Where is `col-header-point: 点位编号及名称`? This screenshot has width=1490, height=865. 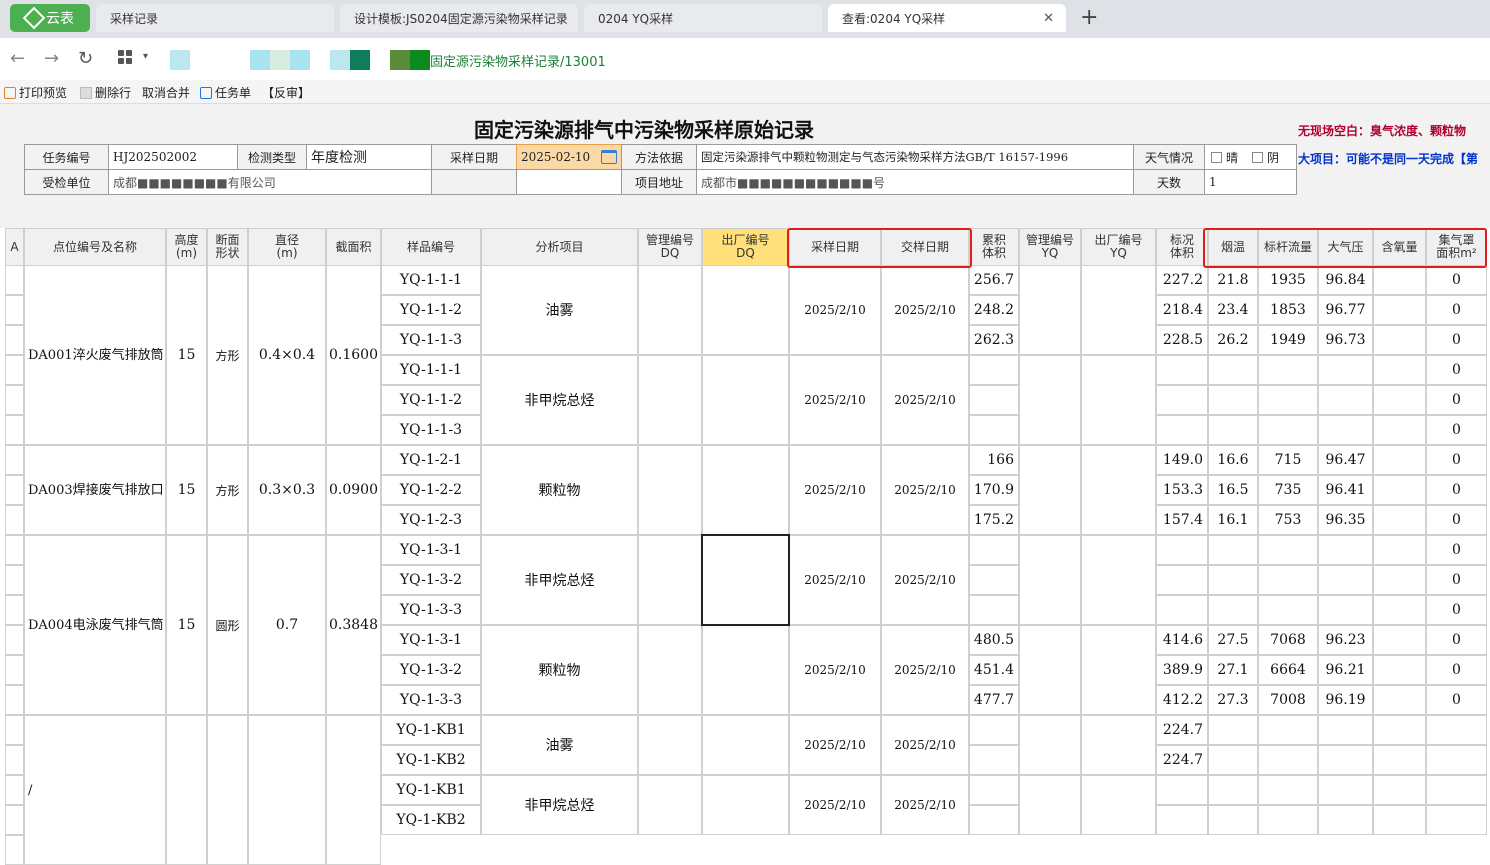
col-header-point: 点位编号及名称 is located at coordinates (95, 247).